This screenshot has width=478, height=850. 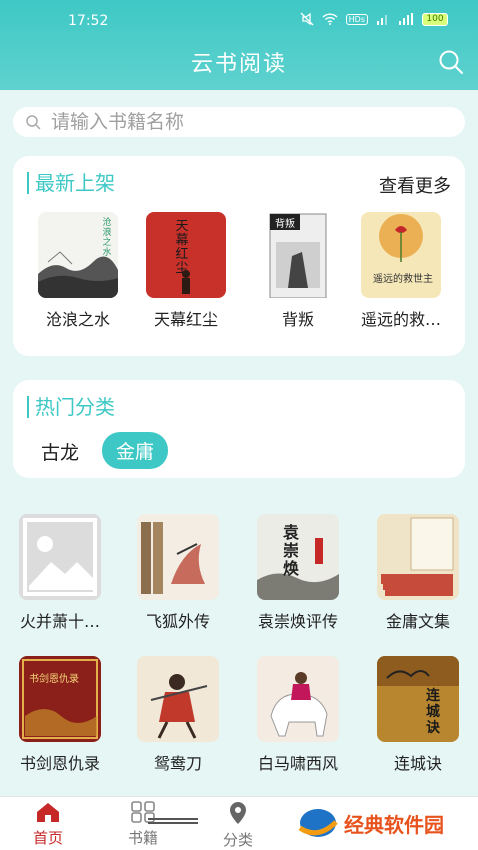 What do you see at coordinates (401, 255) in the screenshot?
I see `book-cover: 遥远的救世主` at bounding box center [401, 255].